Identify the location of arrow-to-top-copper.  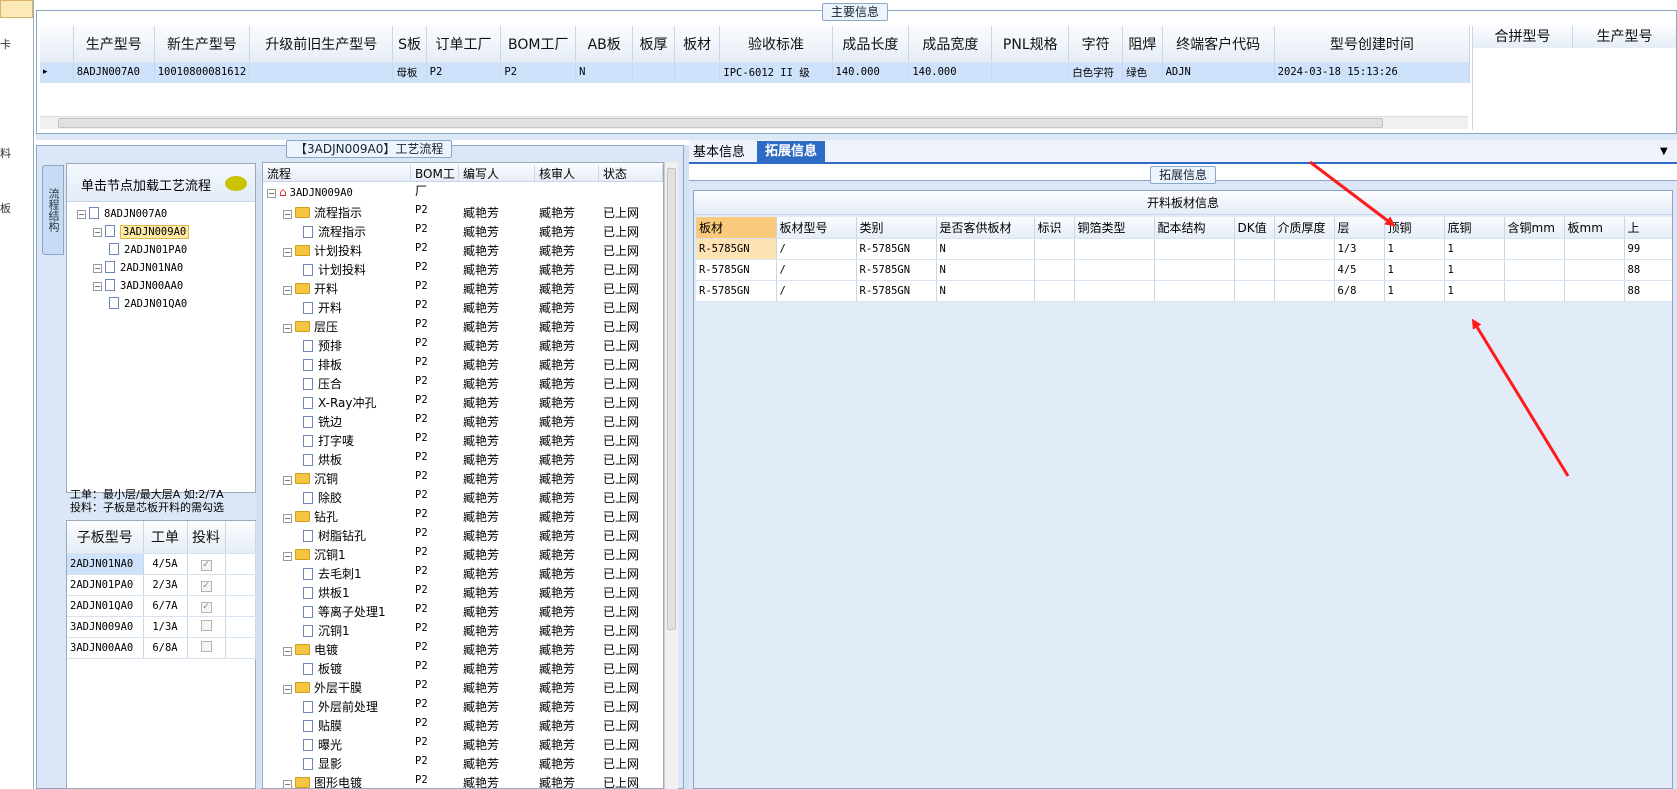
(1352, 193).